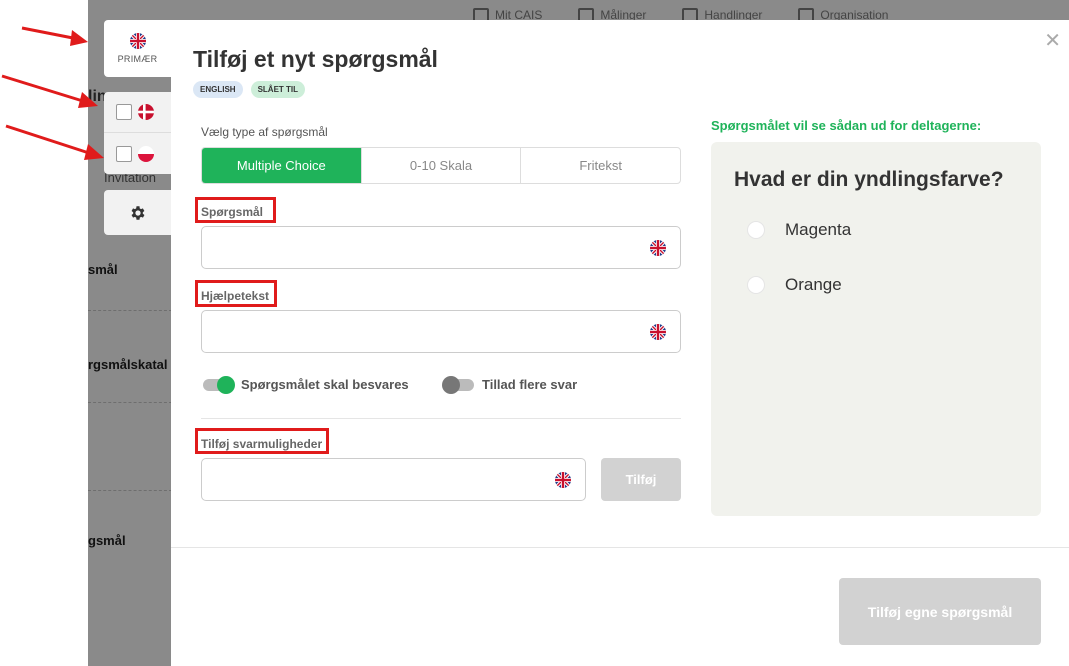 This screenshot has height=666, width=1069. What do you see at coordinates (441, 247) in the screenshot?
I see `question-input` at bounding box center [441, 247].